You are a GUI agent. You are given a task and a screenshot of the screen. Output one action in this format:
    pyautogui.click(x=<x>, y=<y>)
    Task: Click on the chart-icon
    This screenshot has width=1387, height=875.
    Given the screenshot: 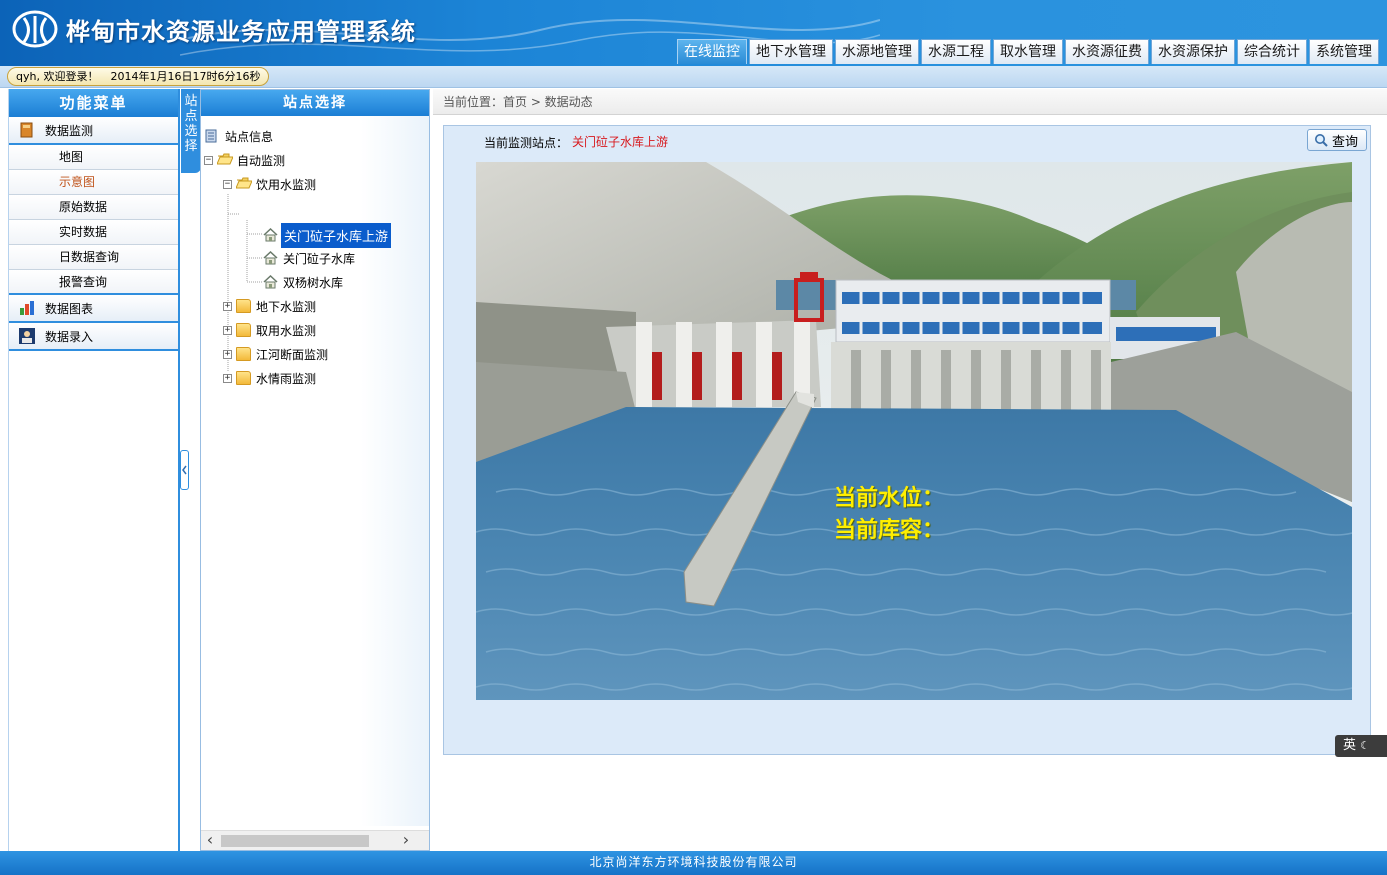 What is the action you would take?
    pyautogui.click(x=27, y=308)
    